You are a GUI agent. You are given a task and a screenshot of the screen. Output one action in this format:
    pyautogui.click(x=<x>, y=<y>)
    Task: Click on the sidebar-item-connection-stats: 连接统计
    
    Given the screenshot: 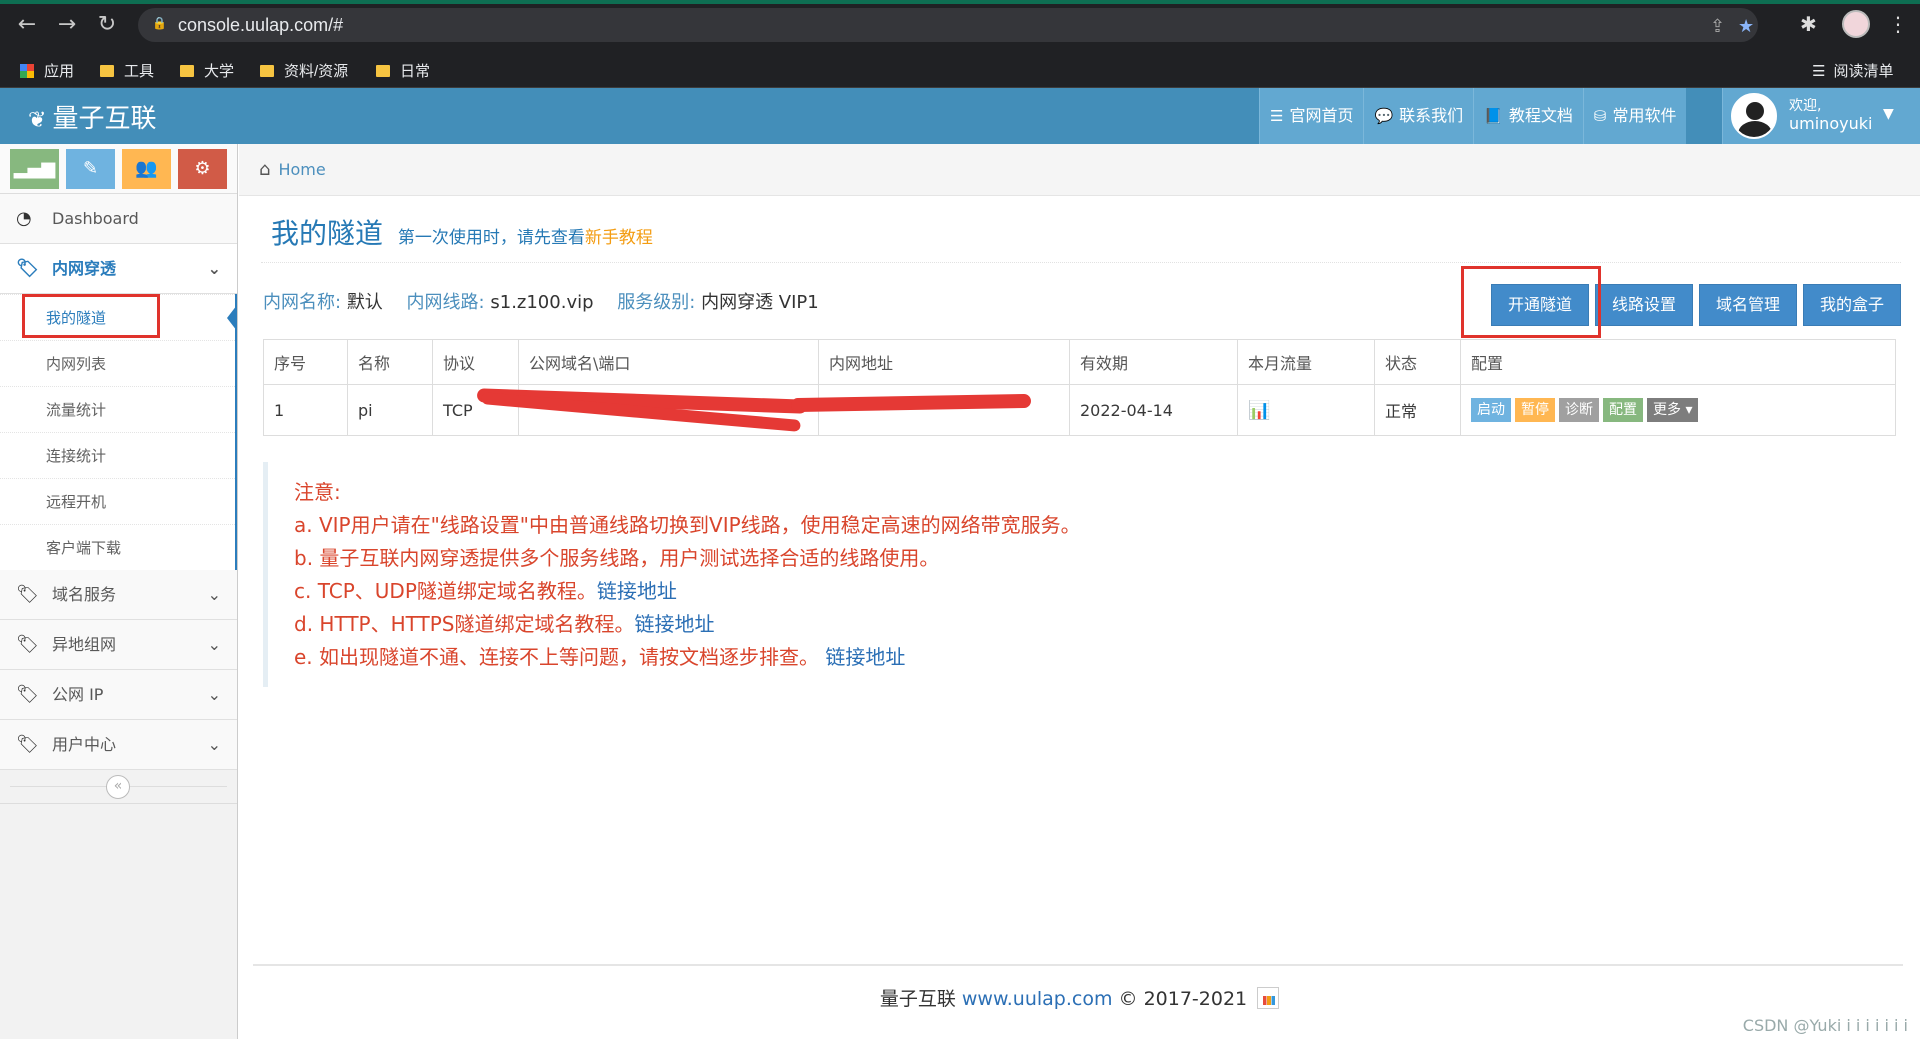 What is the action you would take?
    pyautogui.click(x=117, y=455)
    